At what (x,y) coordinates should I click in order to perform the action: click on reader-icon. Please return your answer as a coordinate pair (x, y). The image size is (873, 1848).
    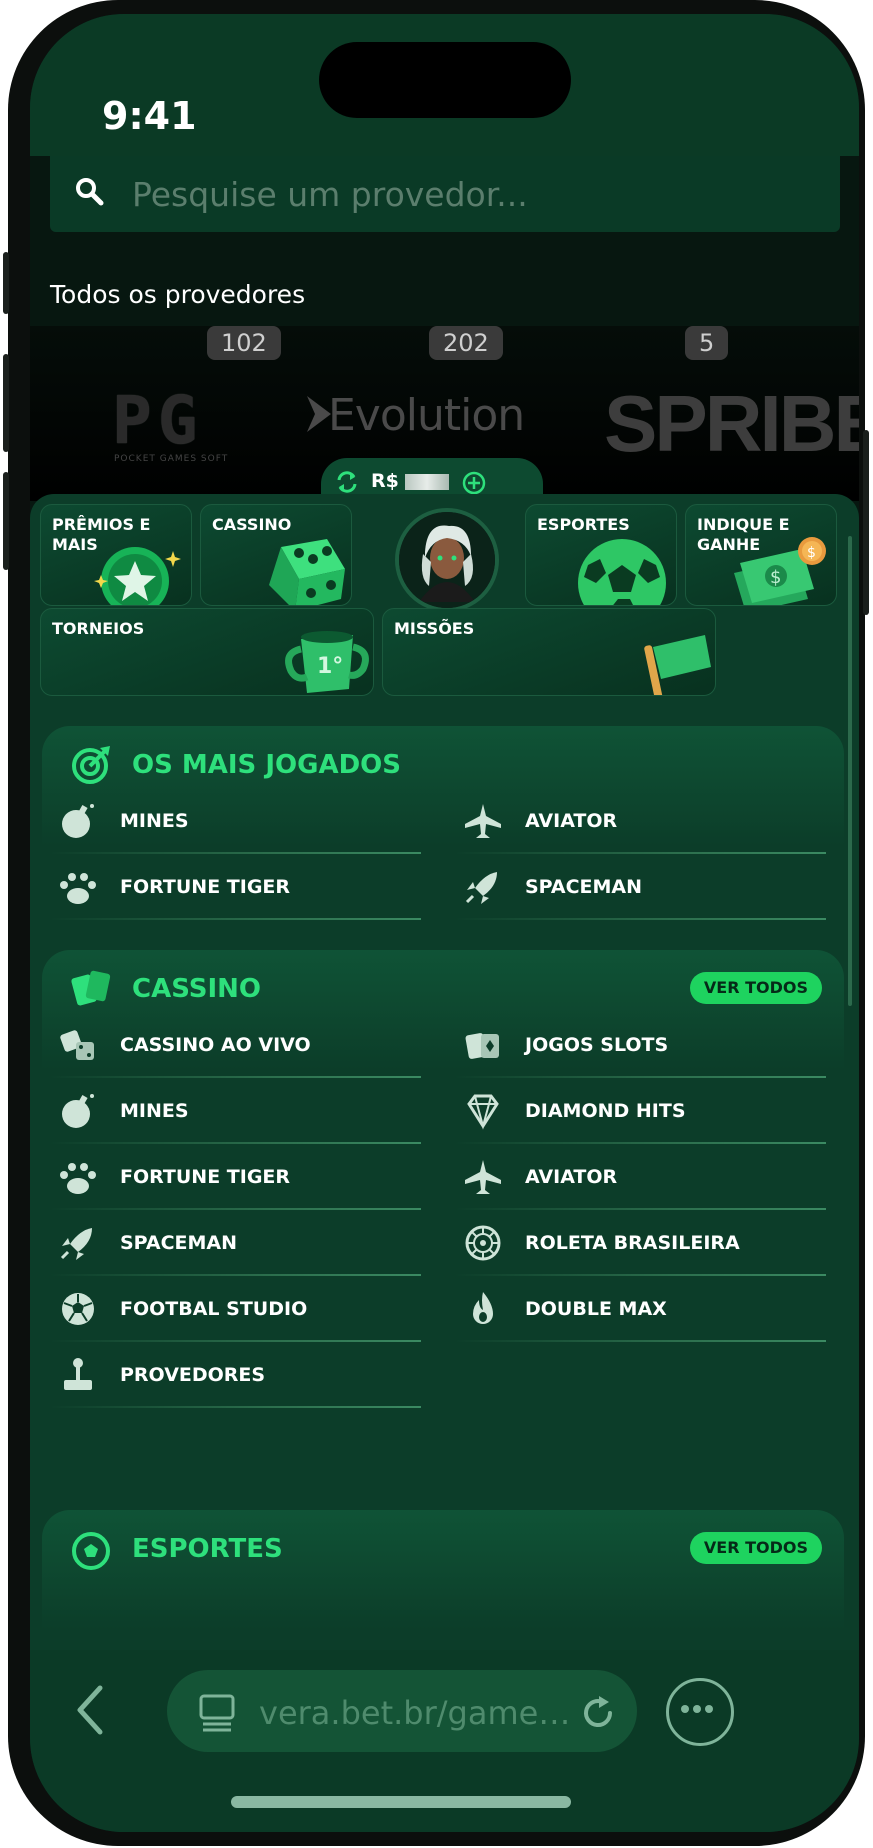
    Looking at the image, I should click on (217, 1712).